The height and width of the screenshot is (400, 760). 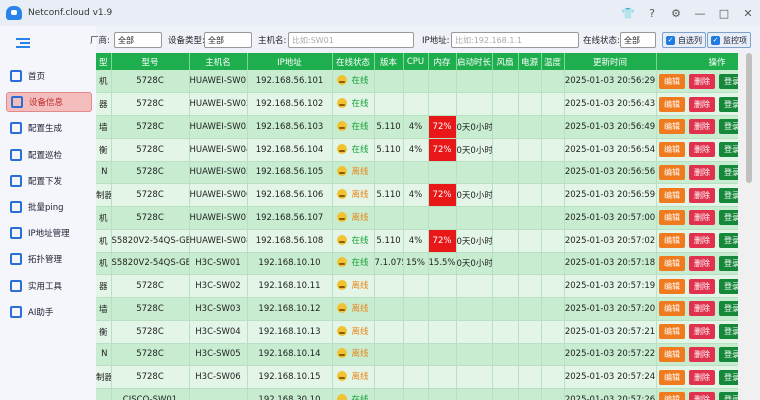 What do you see at coordinates (724, 13) in the screenshot?
I see `maximize-icon: □` at bounding box center [724, 13].